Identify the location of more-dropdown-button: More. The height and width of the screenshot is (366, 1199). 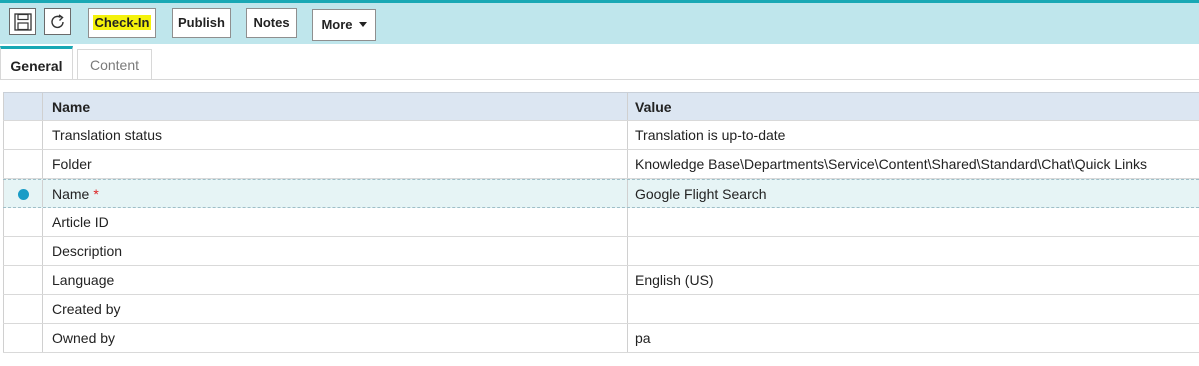
(344, 25).